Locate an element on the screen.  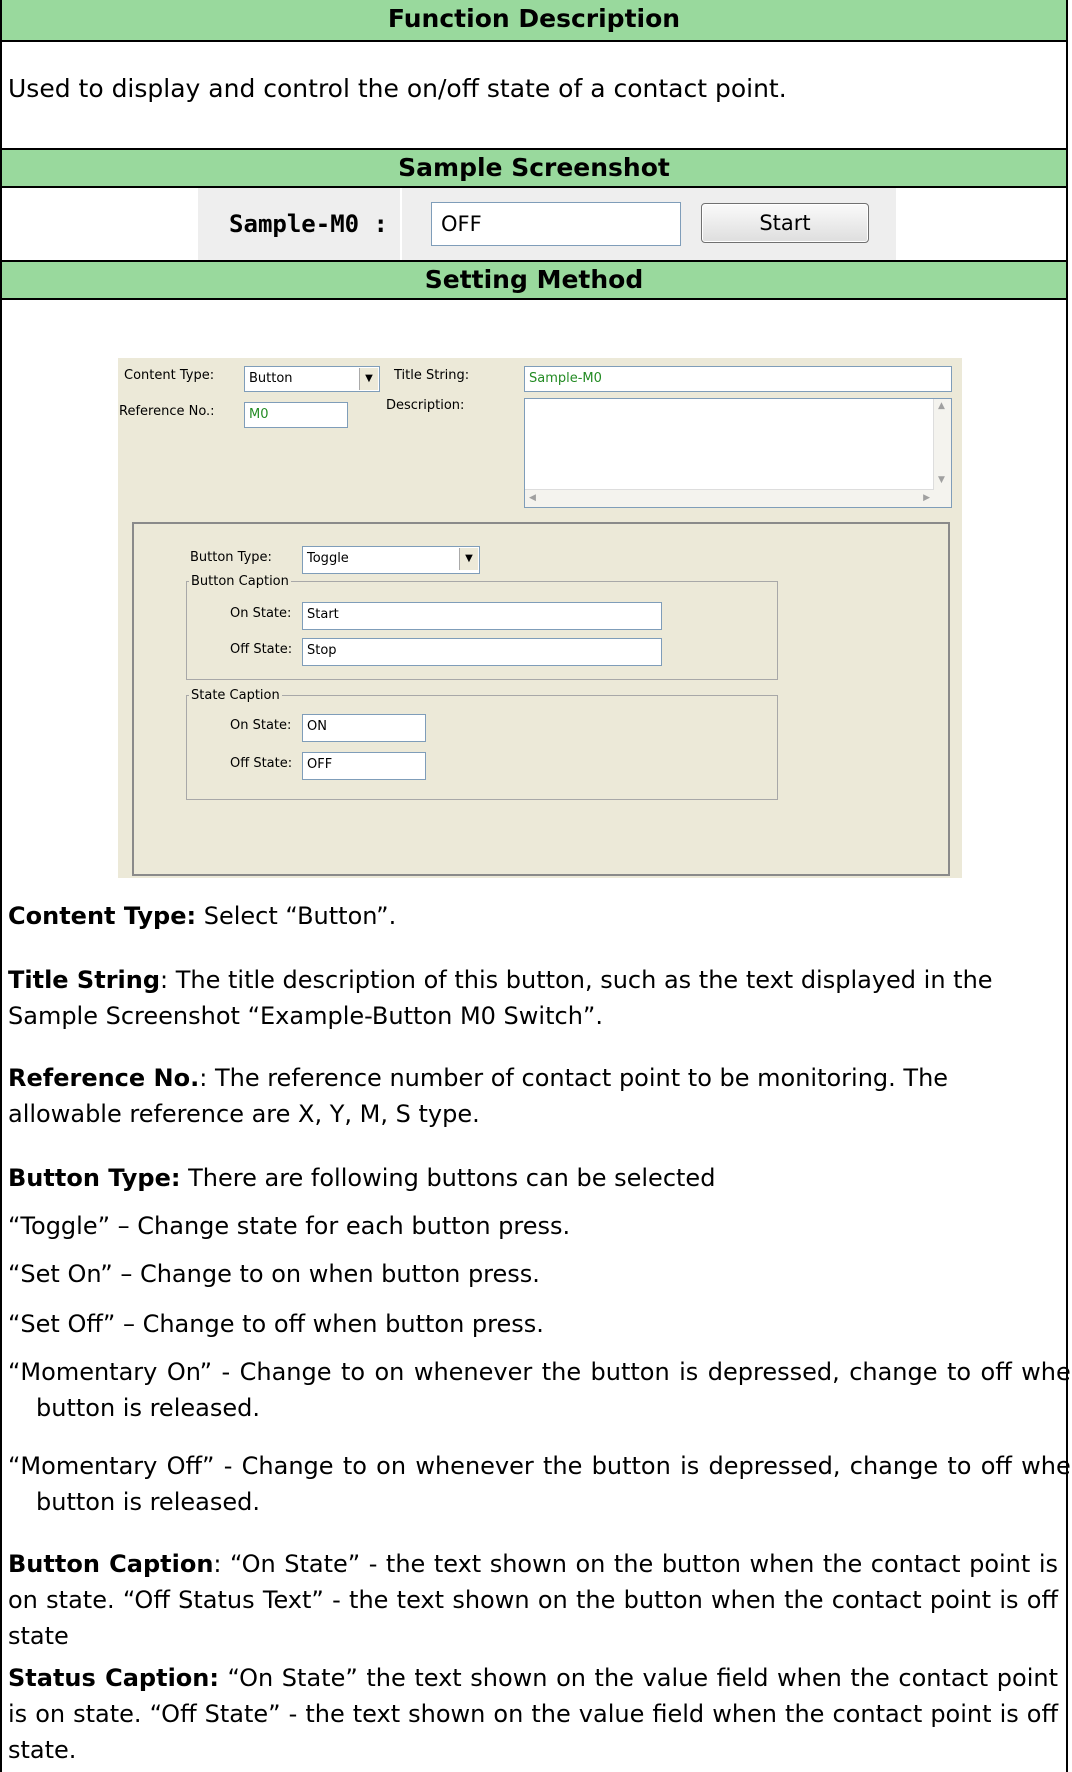
state-caption-group: State Caption is located at coordinates (482, 744).